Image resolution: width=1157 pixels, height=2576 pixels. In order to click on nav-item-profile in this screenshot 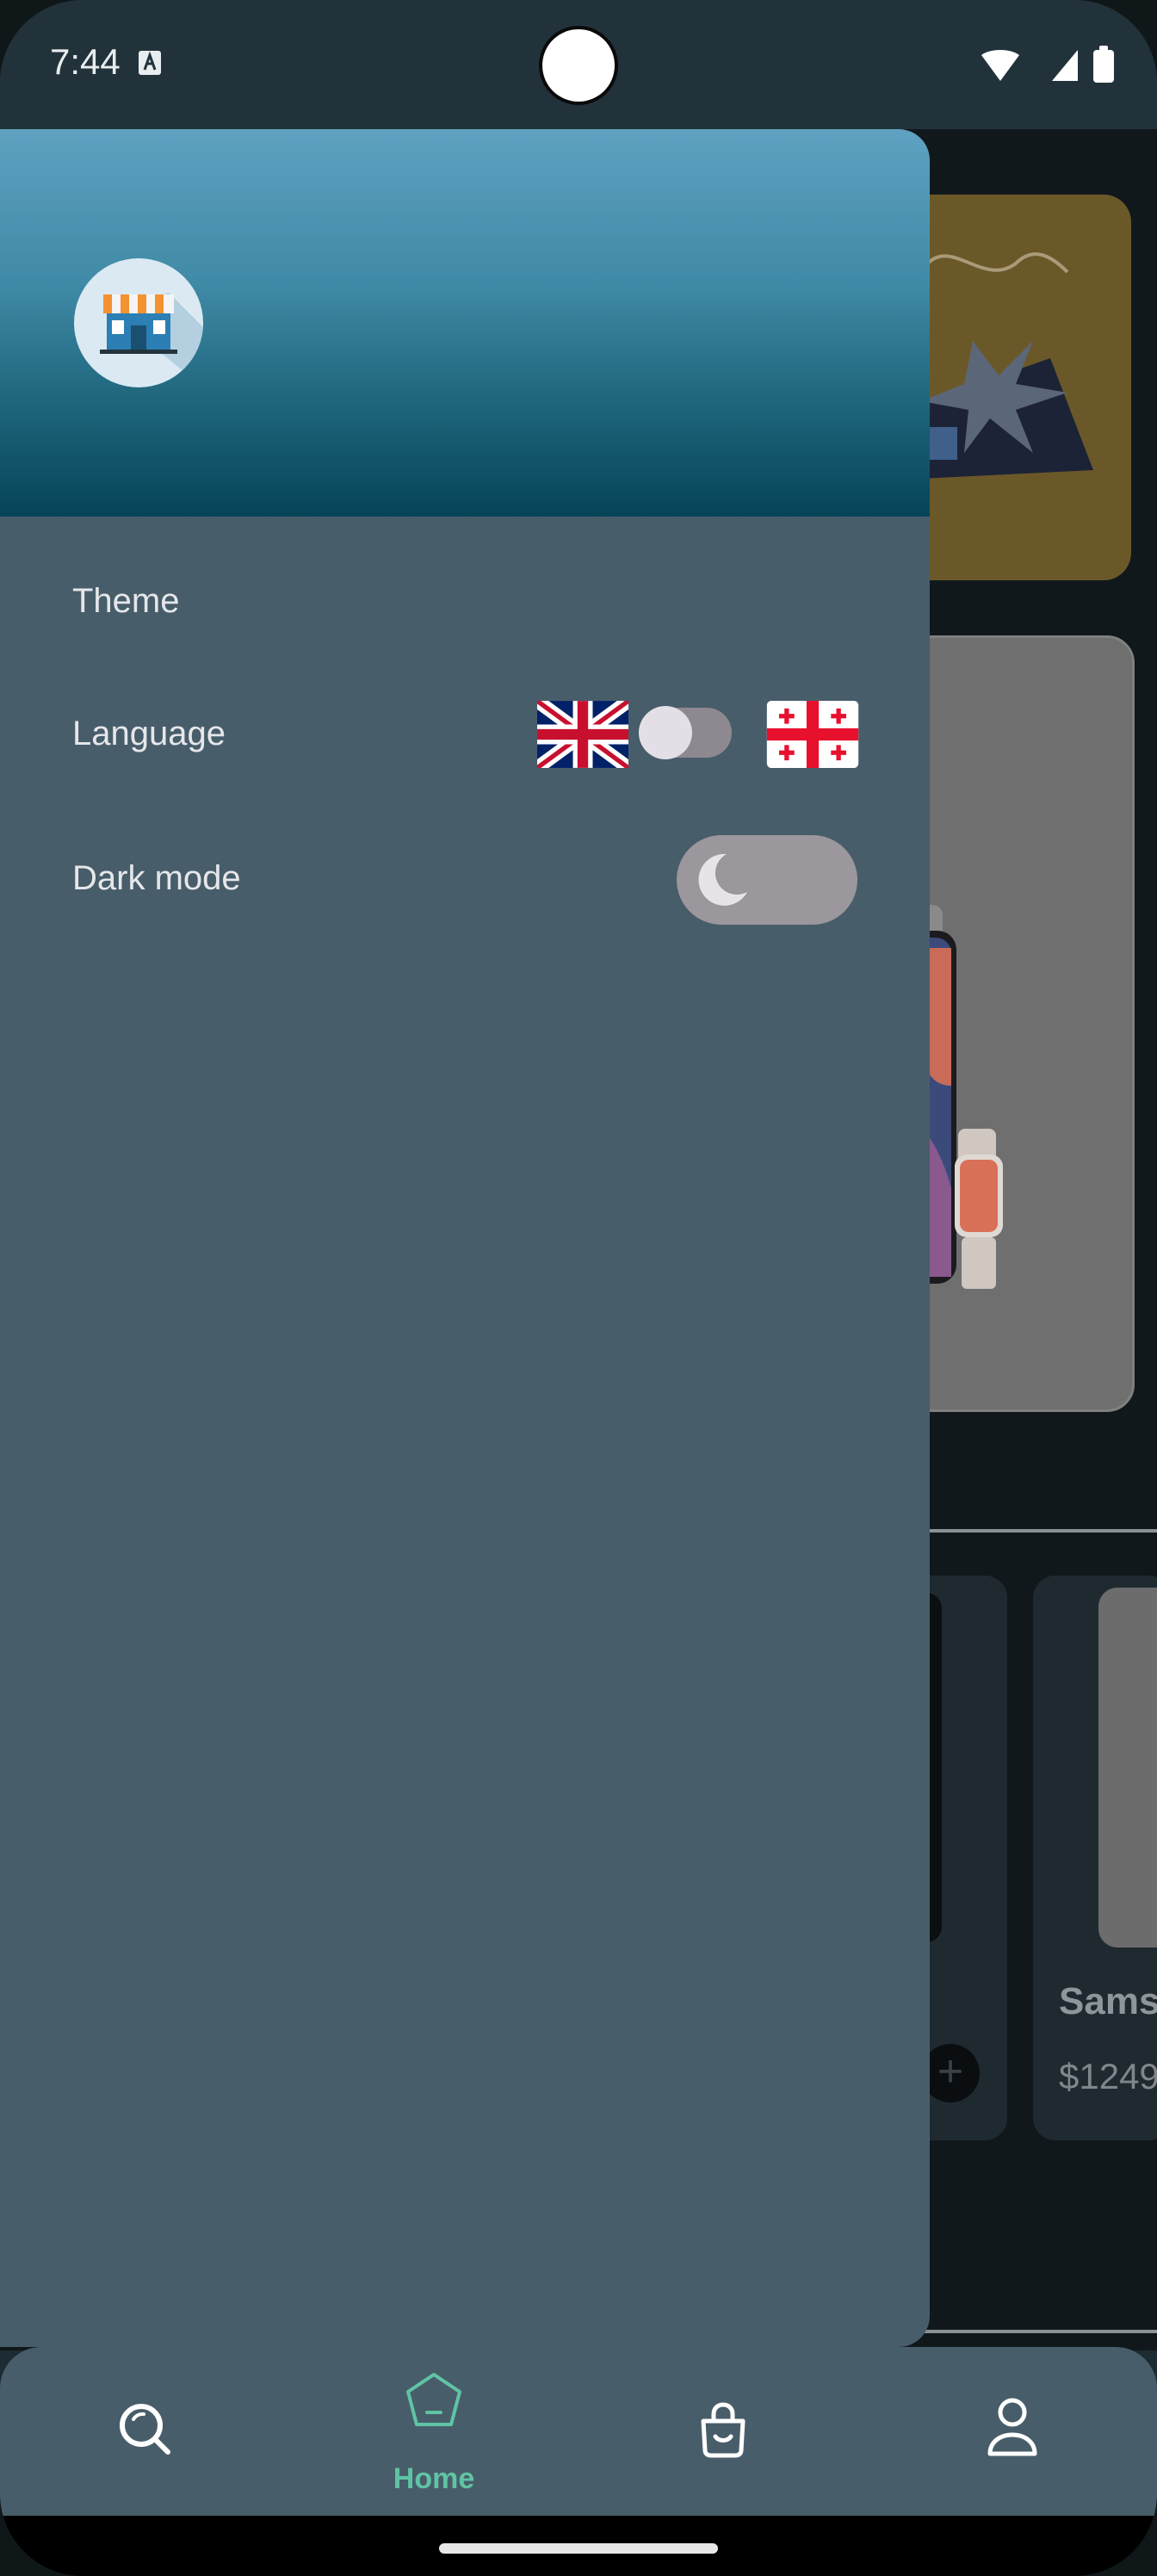, I will do `click(1013, 2432)`.